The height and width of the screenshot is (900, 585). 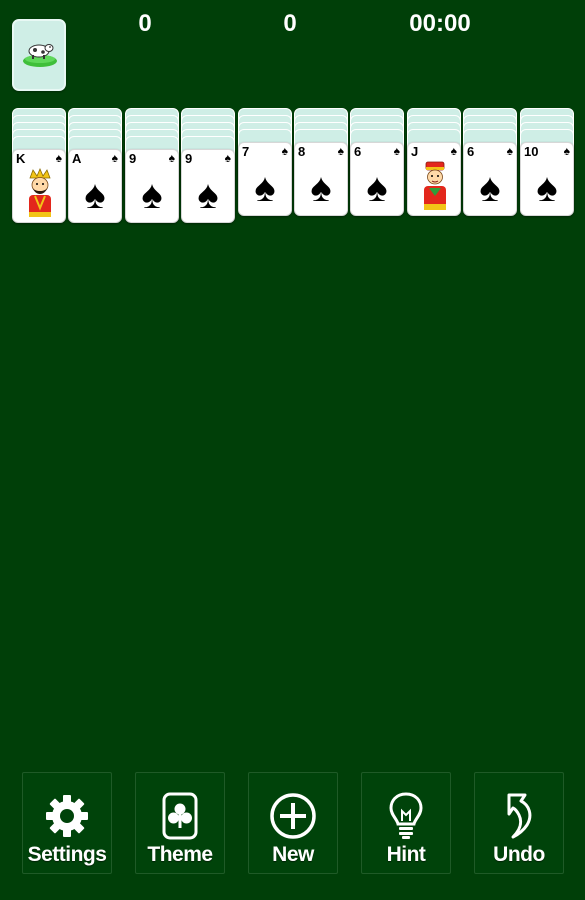 I want to click on card-rank: A, so click(x=77, y=158).